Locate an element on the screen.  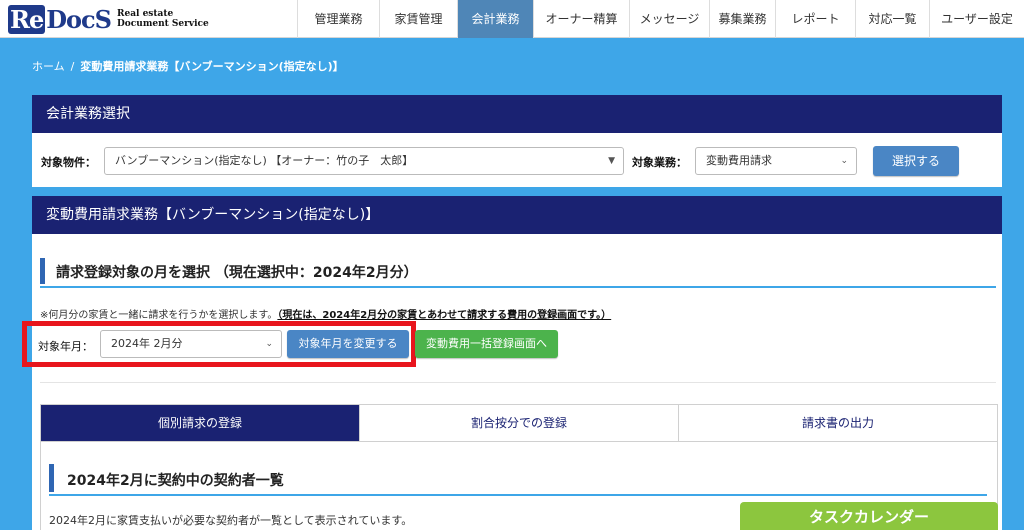
chevron-down-icon: ▼ is located at coordinates (611, 161).